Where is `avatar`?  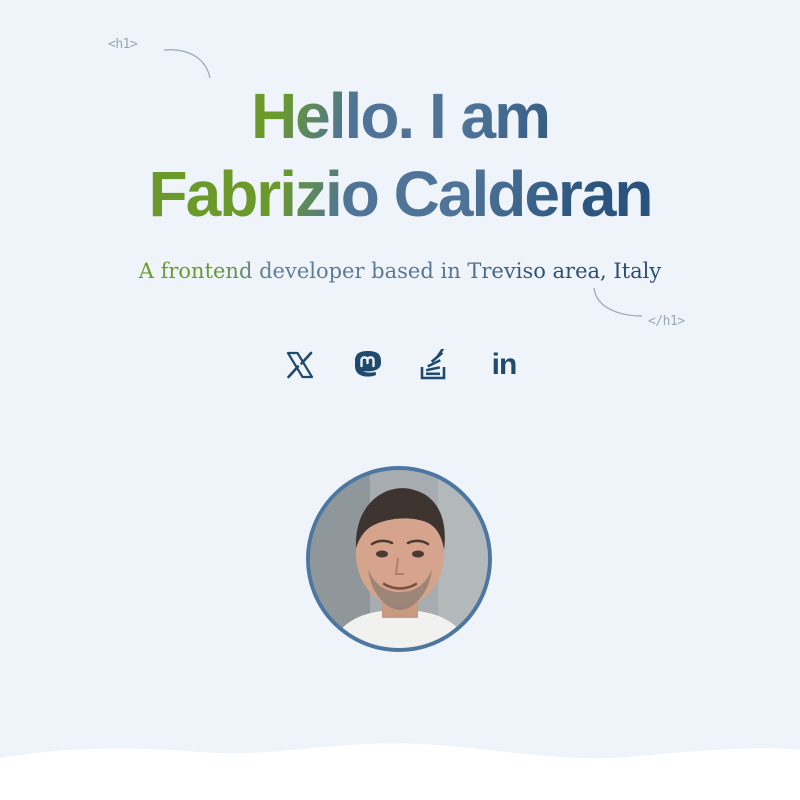 avatar is located at coordinates (399, 559).